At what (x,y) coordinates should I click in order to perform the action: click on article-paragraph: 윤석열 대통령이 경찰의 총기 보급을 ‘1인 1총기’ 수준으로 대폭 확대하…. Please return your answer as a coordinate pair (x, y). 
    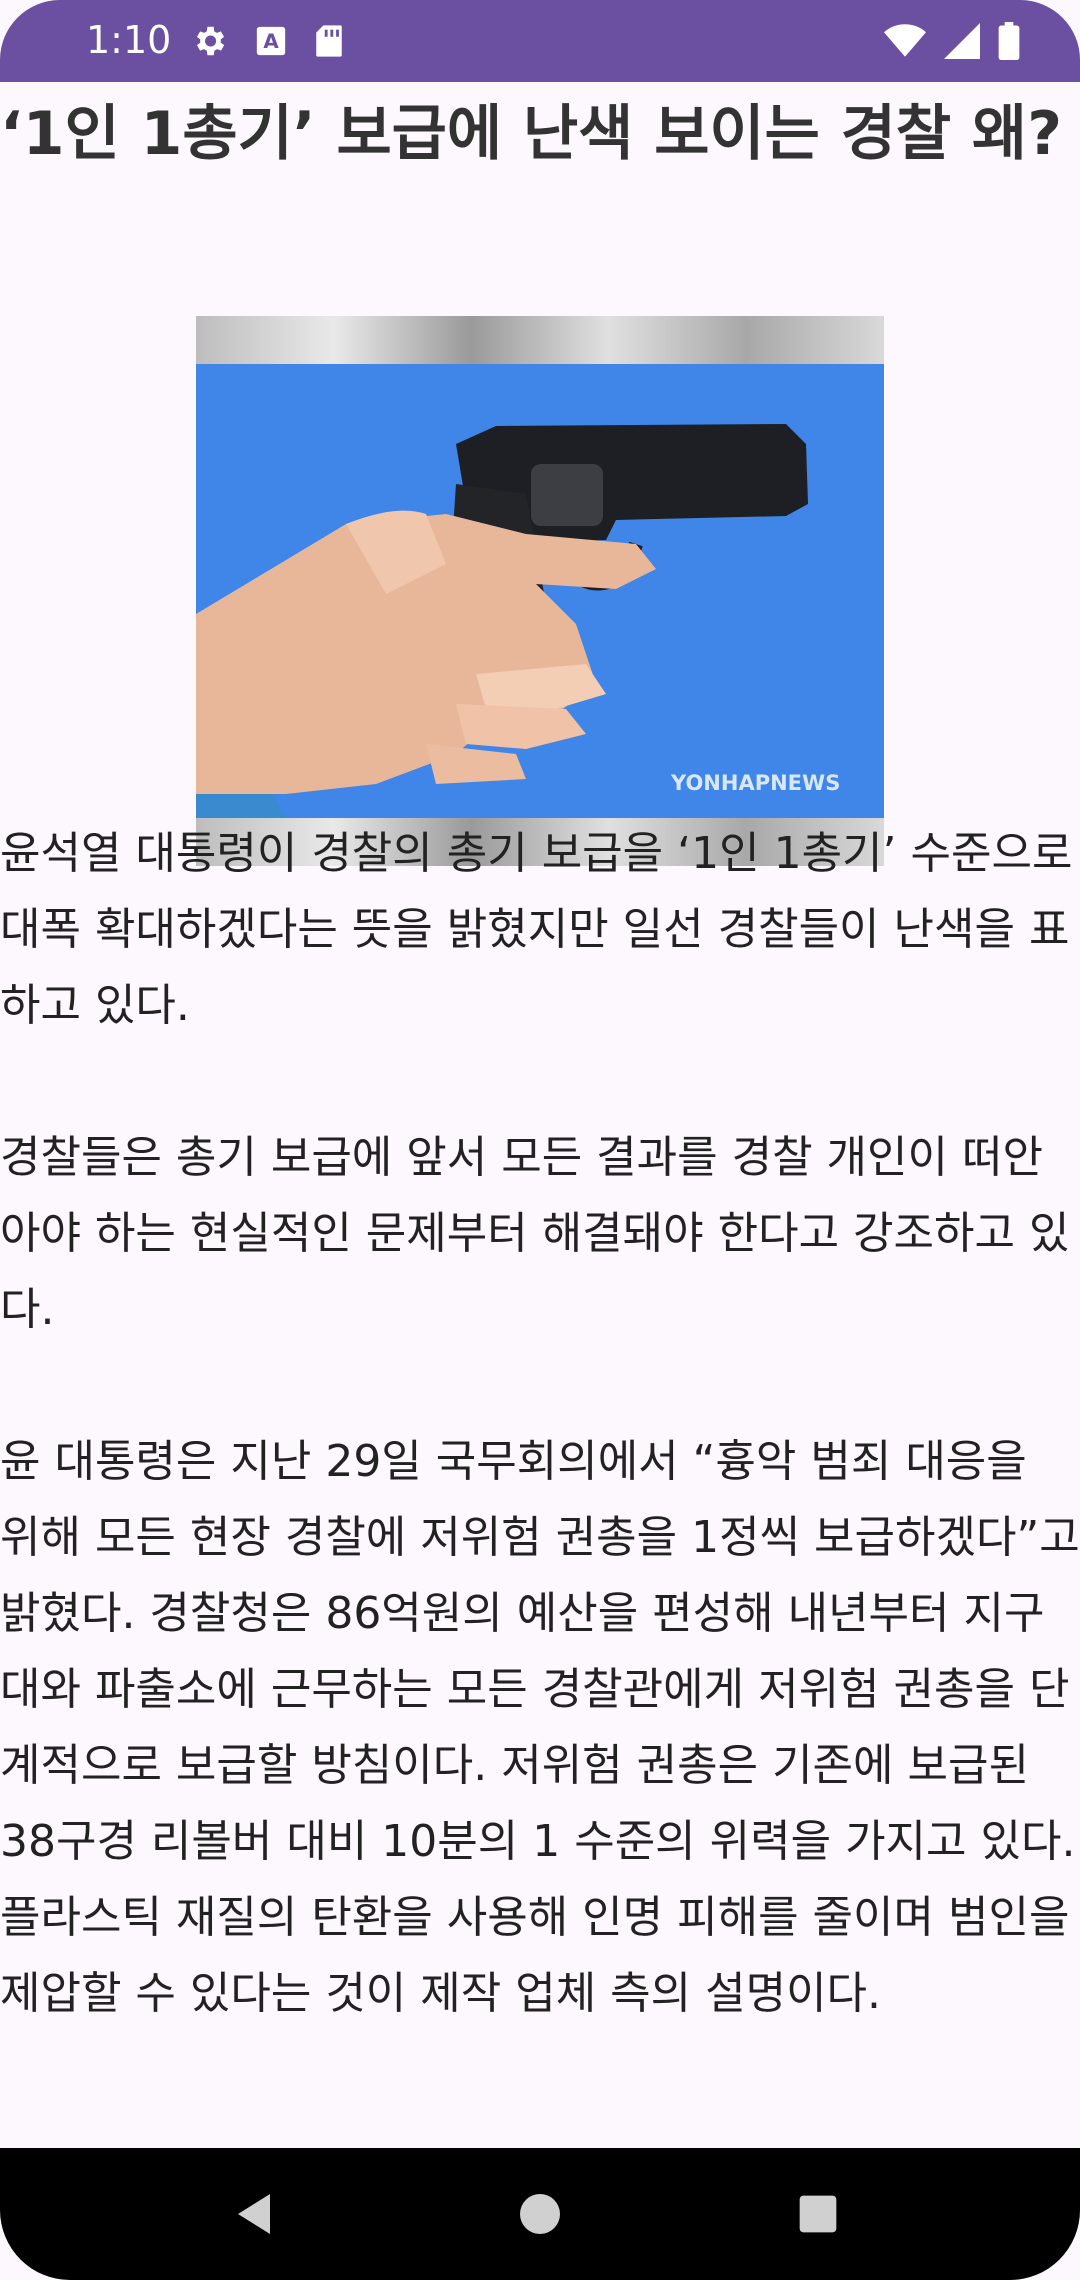
    Looking at the image, I should click on (536, 929).